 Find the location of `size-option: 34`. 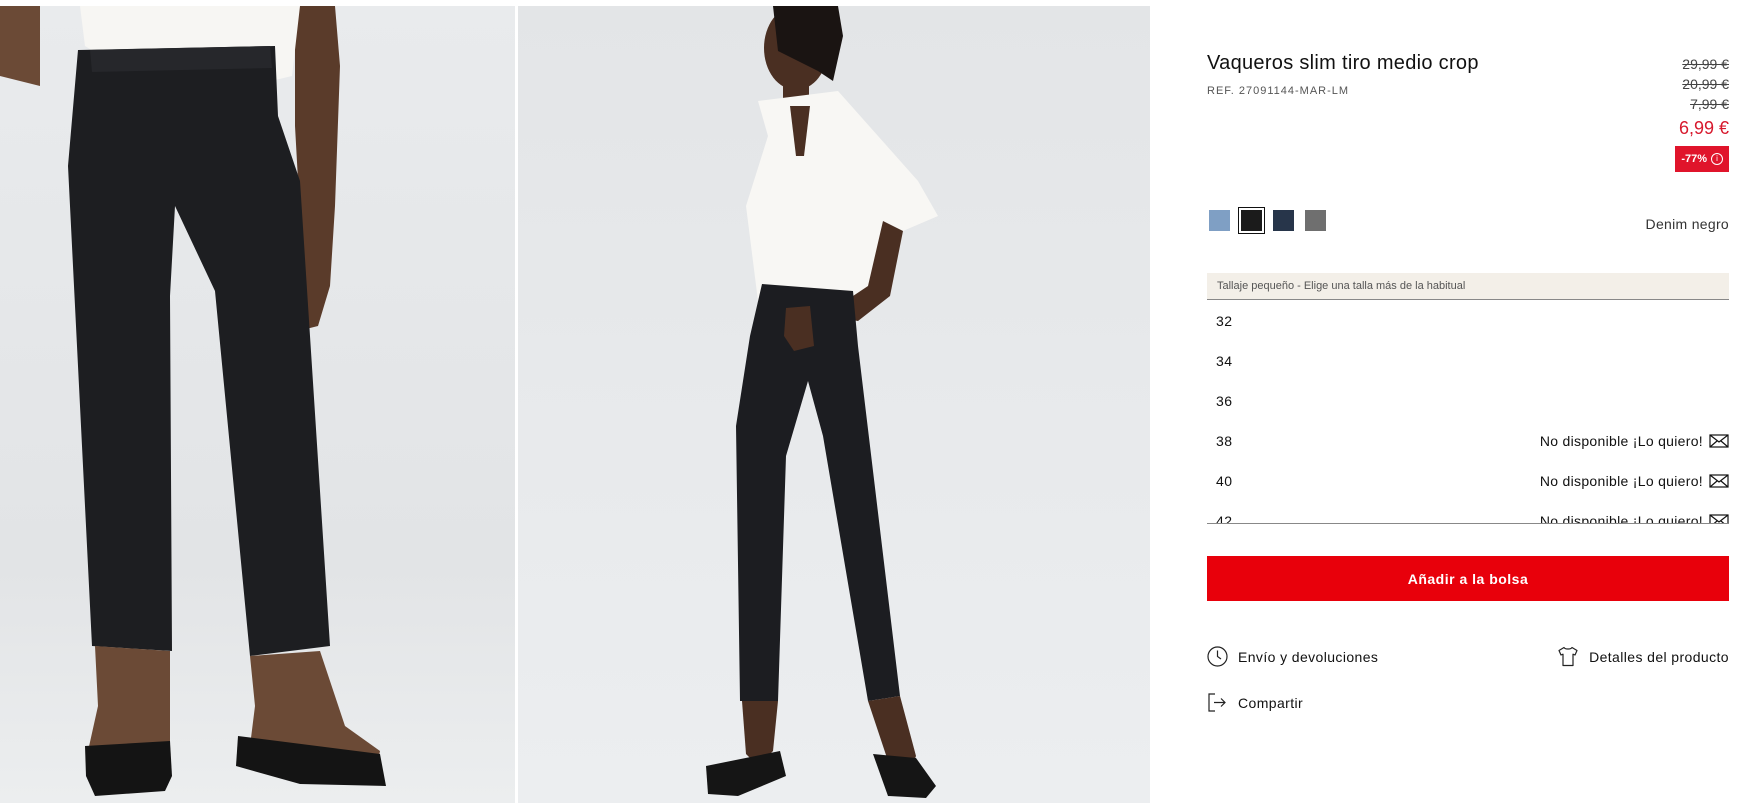

size-option: 34 is located at coordinates (1468, 361).